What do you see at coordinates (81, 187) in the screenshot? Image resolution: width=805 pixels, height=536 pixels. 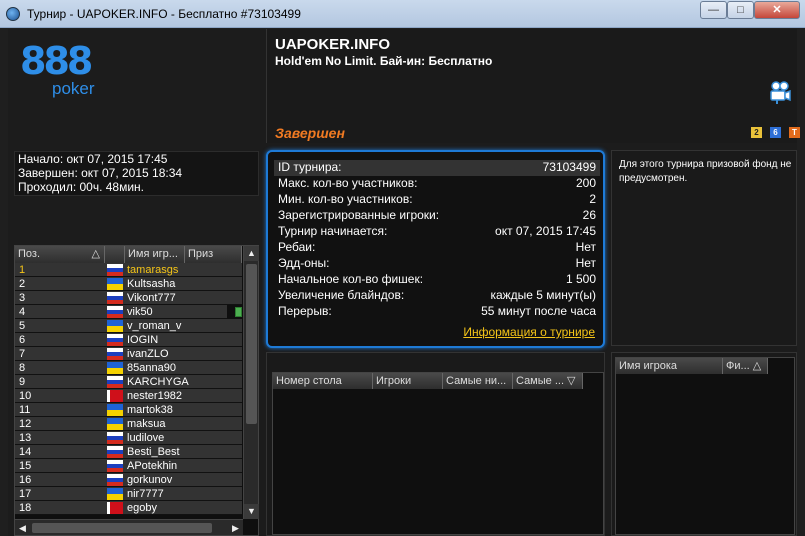 I see `duration: Проходил: 00ч. 48мин.` at bounding box center [81, 187].